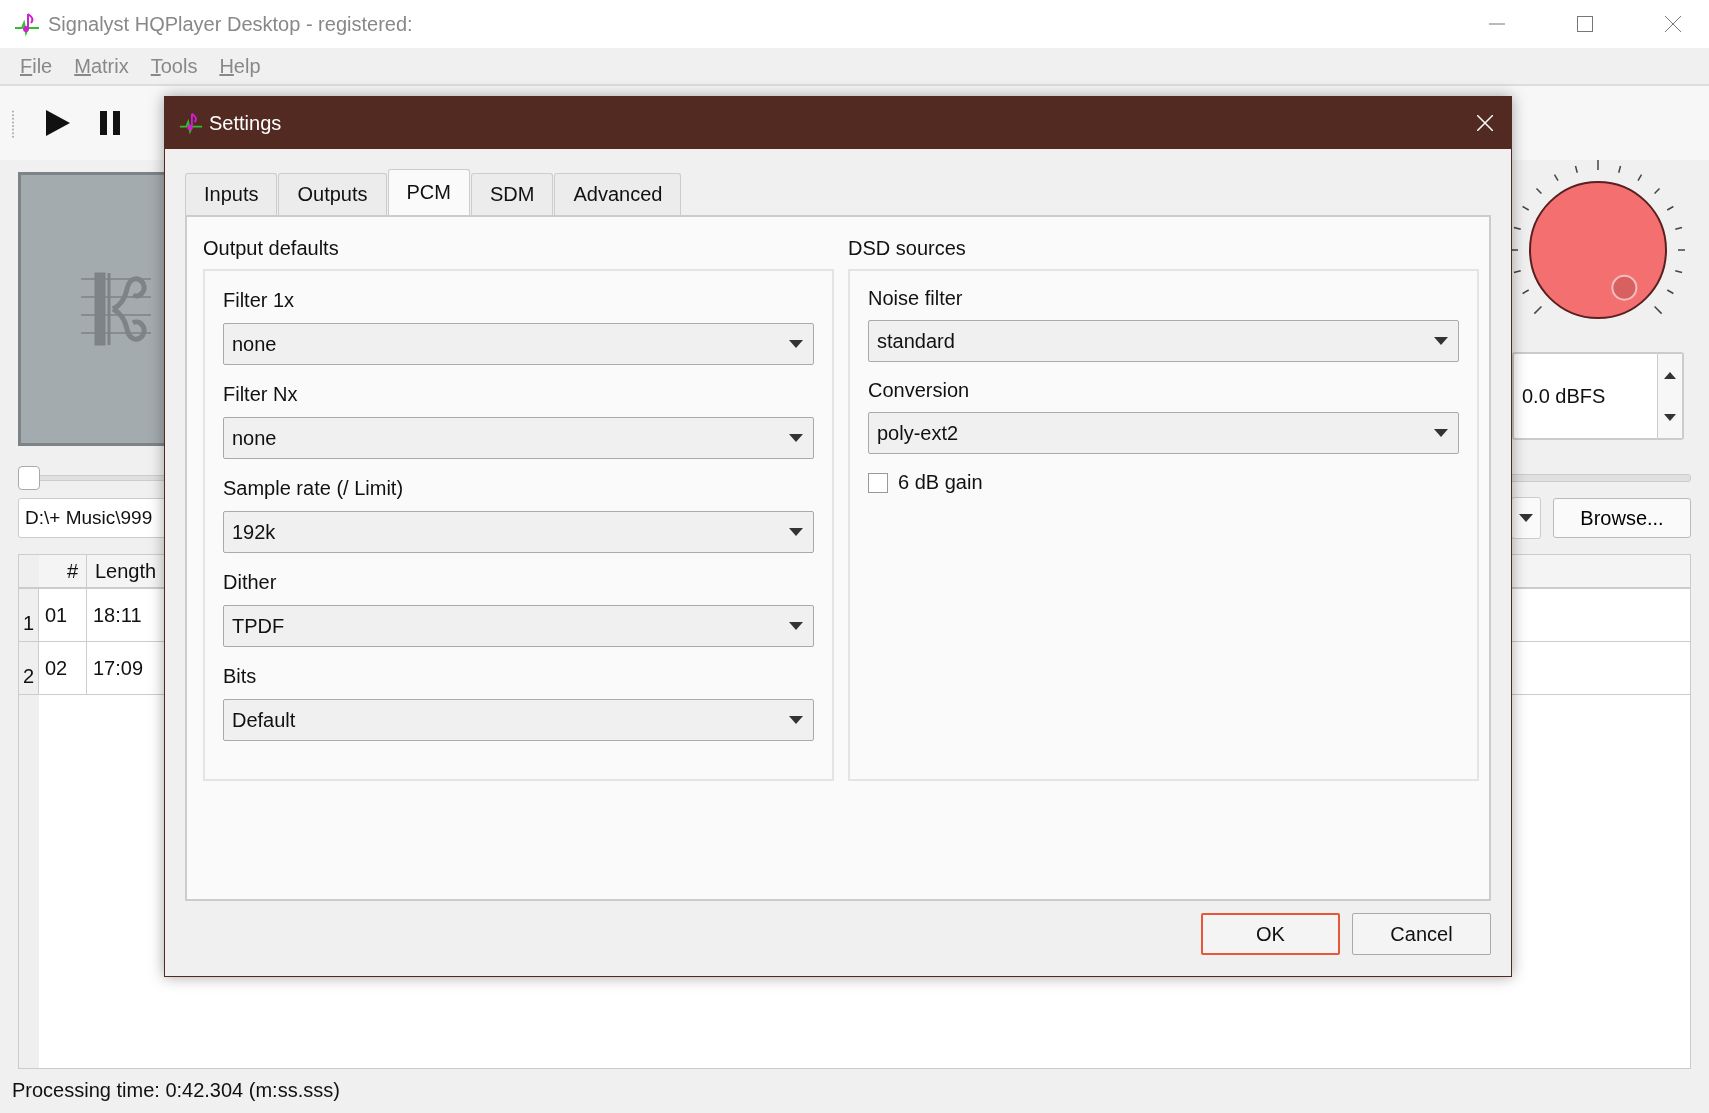 This screenshot has width=1709, height=1113. I want to click on path-dropdown-button, so click(1526, 518).